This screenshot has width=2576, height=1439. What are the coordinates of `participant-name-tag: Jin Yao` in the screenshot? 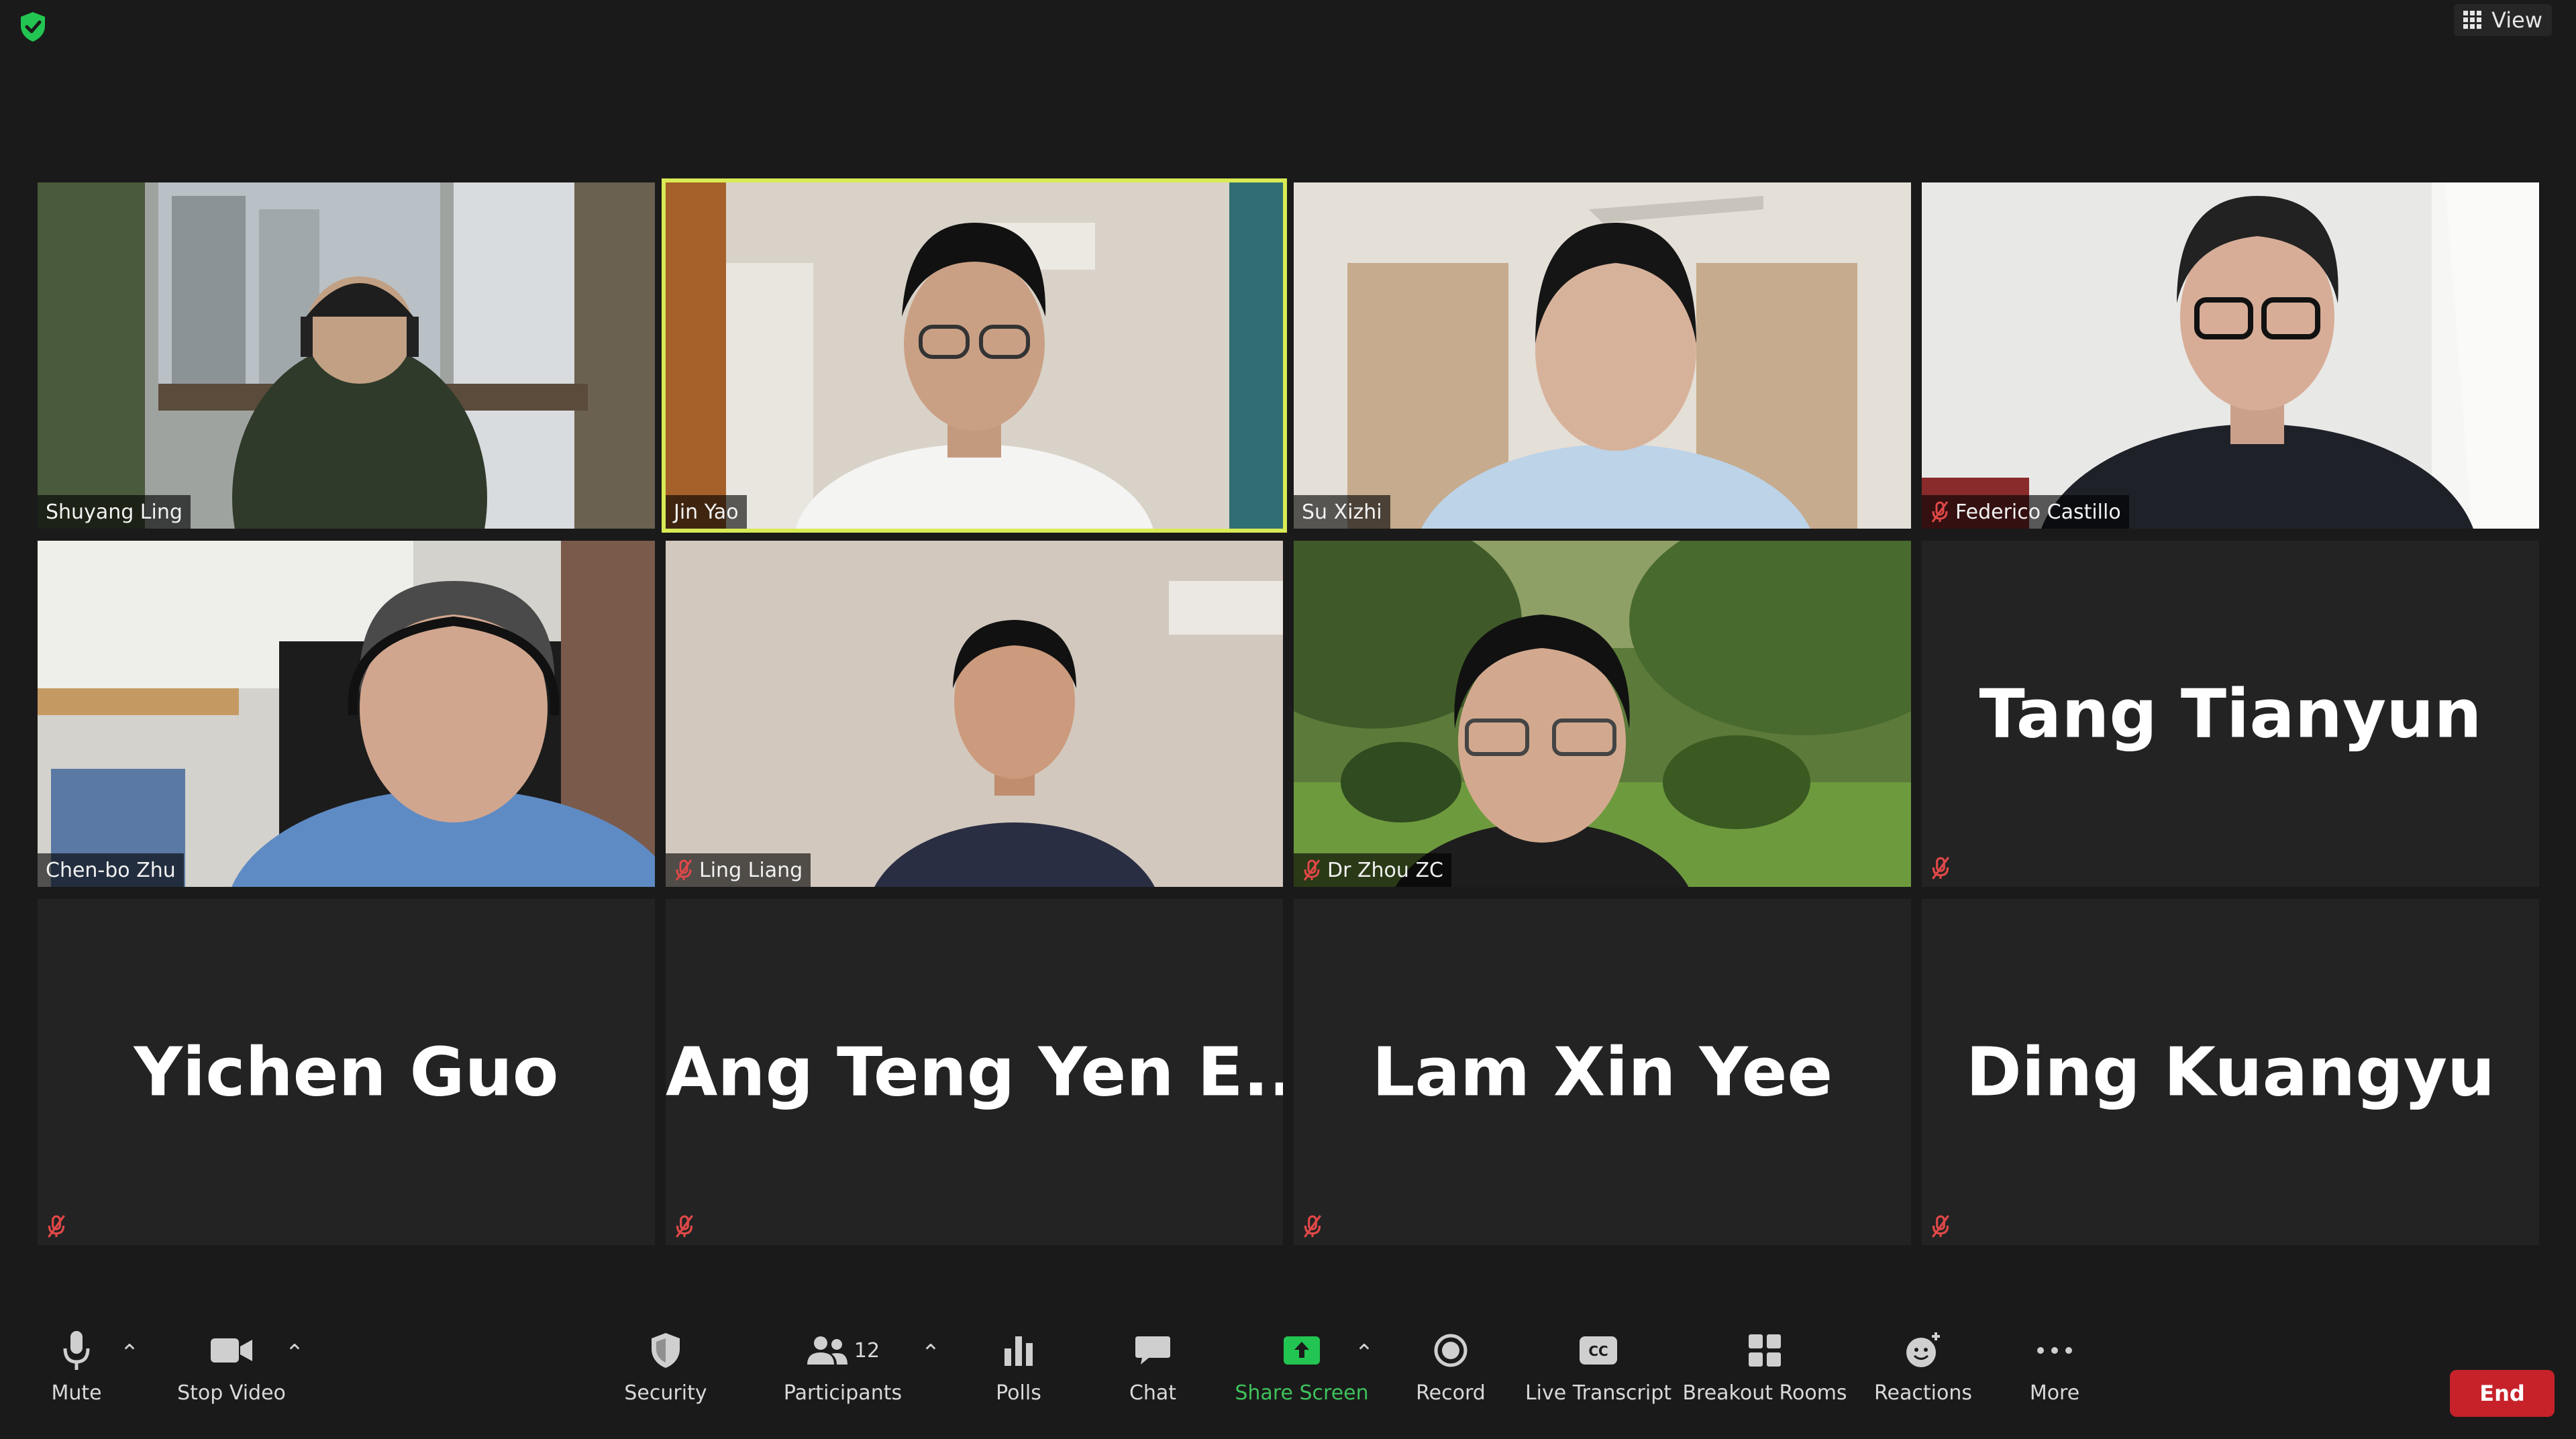 It's located at (706, 512).